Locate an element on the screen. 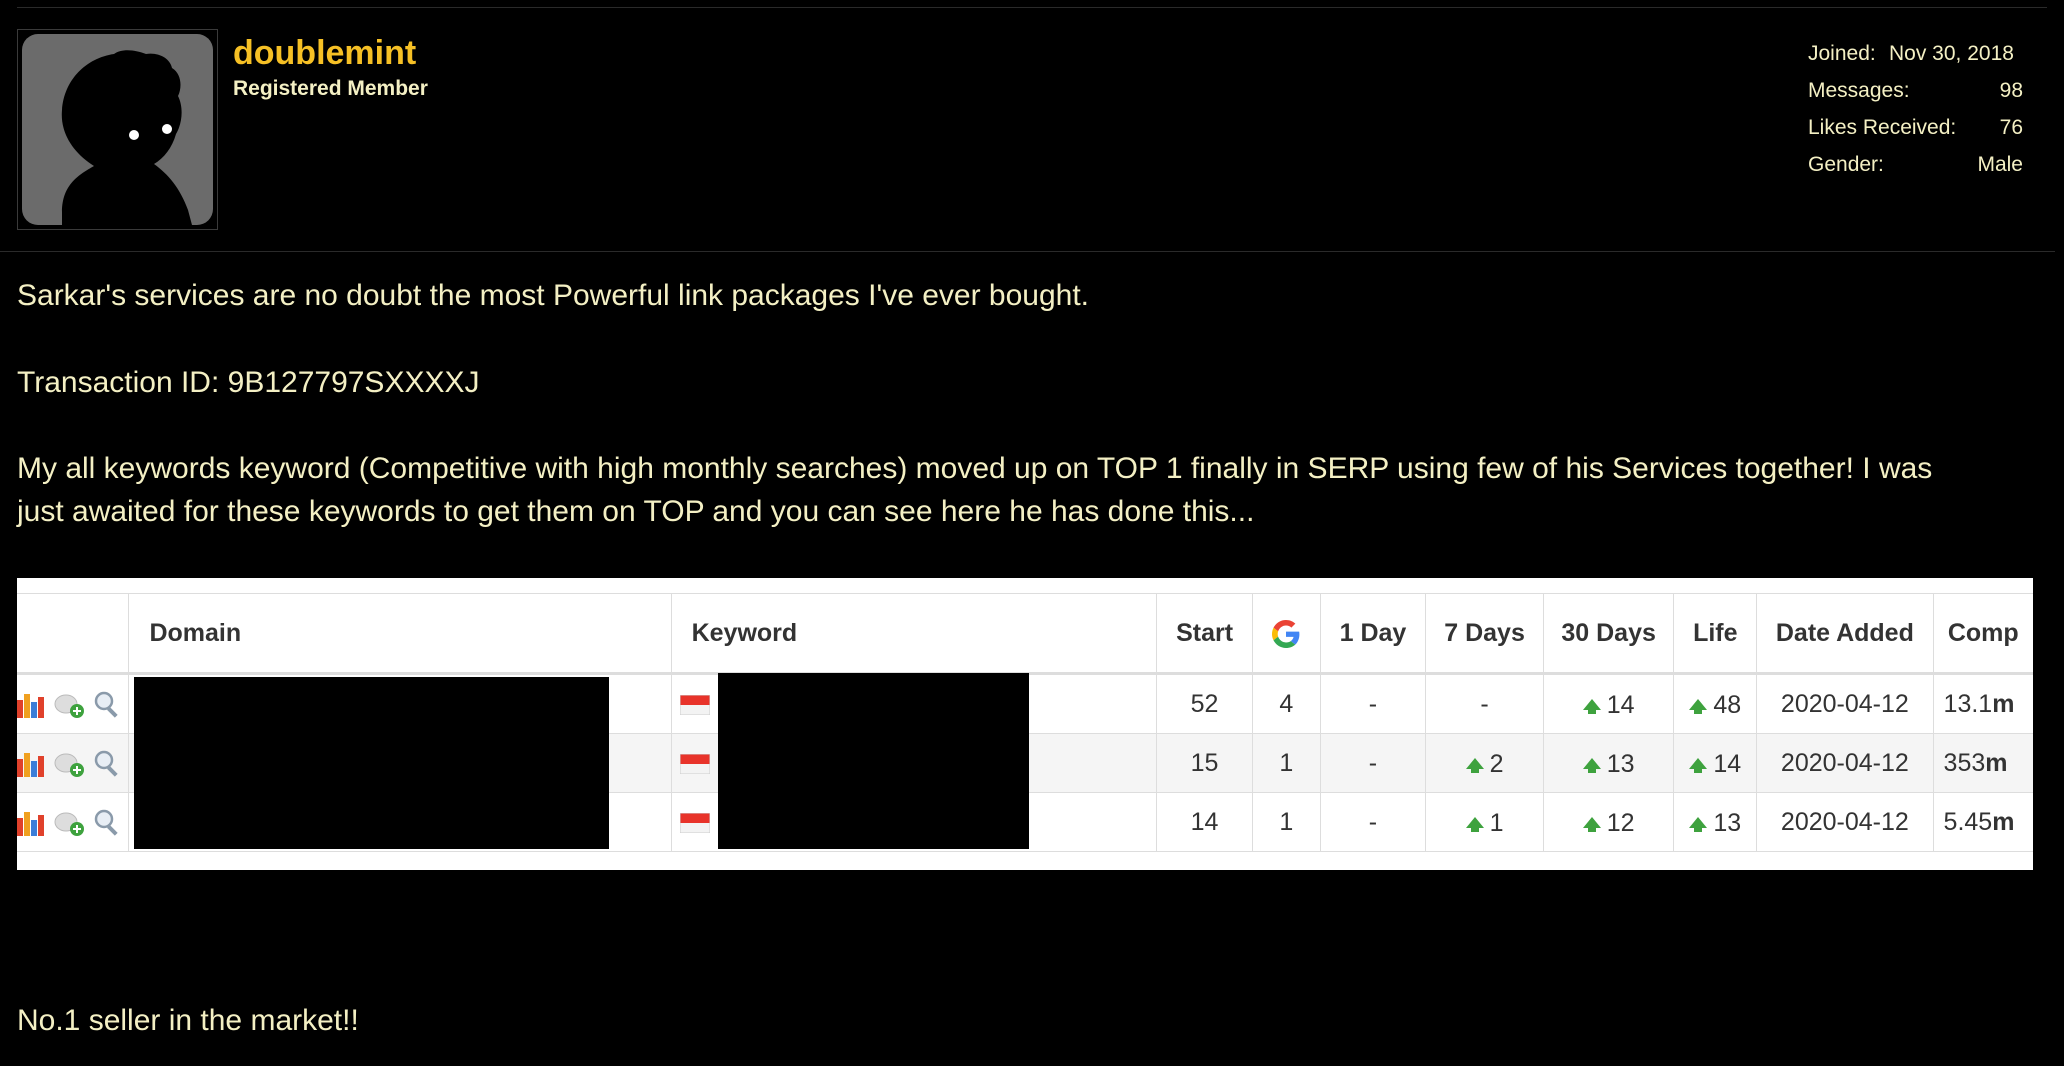  avatar is located at coordinates (117, 129).